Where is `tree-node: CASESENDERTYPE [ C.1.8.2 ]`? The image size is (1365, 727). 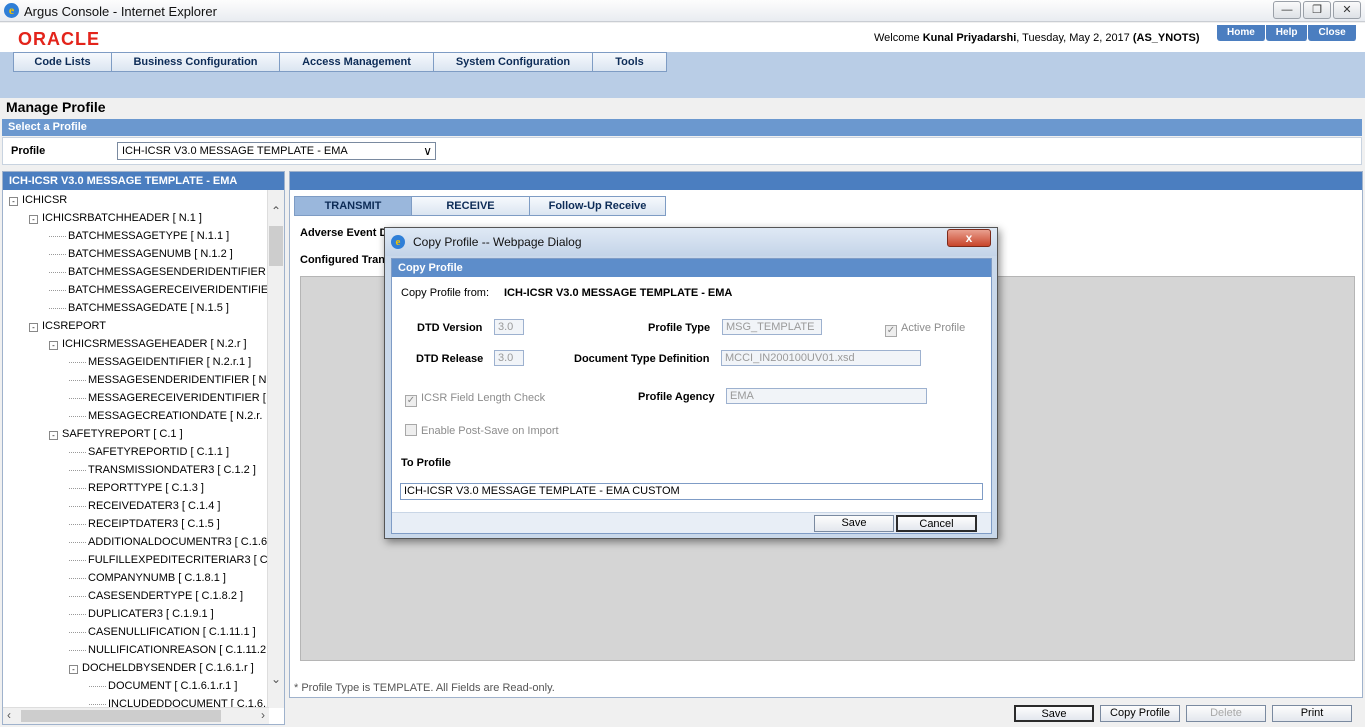 tree-node: CASESENDERTYPE [ C.1.8.2 ] is located at coordinates (156, 596).